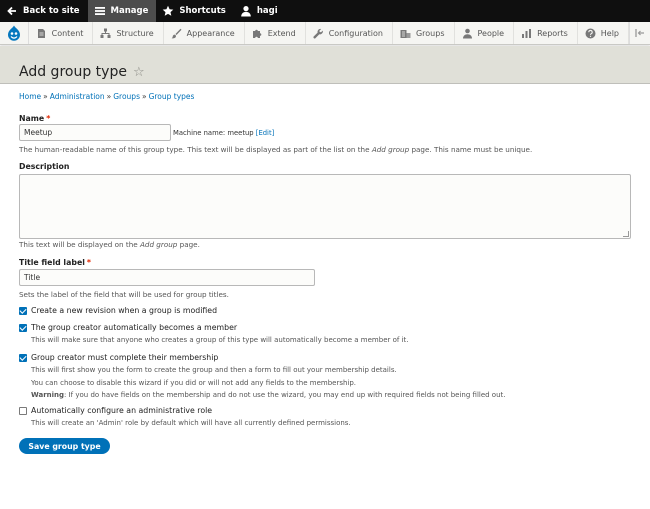 The width and height of the screenshot is (650, 509). What do you see at coordinates (52, 262) in the screenshot?
I see `title-label-text: Title field label` at bounding box center [52, 262].